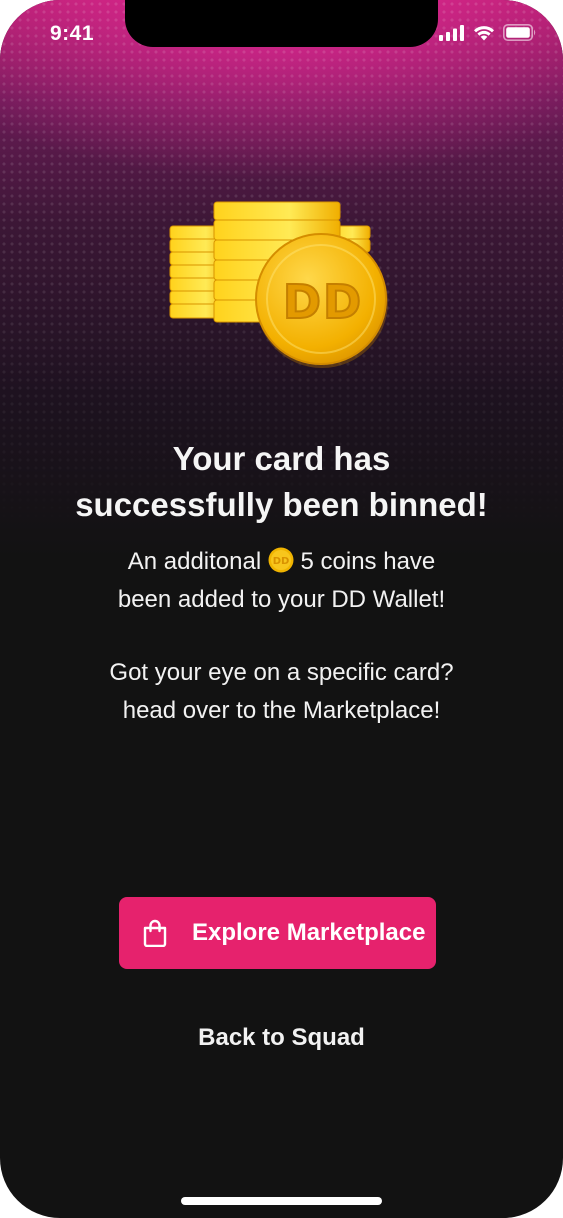 This screenshot has height=1218, width=563. I want to click on device-notch, so click(281, 23).